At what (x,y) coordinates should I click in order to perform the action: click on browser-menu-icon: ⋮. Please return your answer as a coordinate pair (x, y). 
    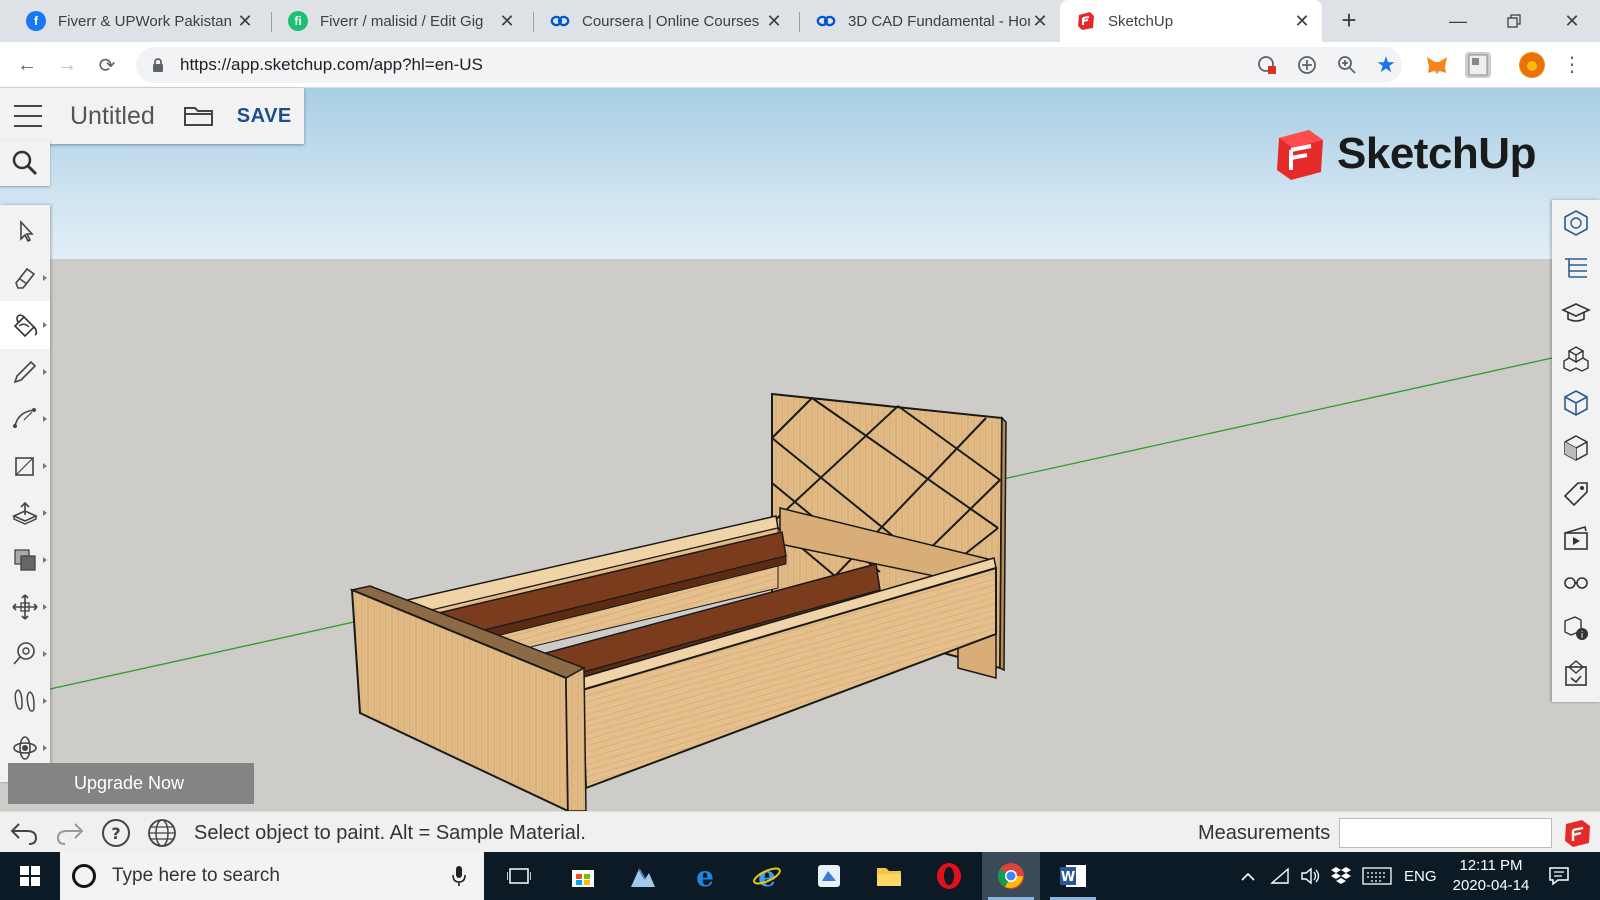
    Looking at the image, I should click on (1572, 64).